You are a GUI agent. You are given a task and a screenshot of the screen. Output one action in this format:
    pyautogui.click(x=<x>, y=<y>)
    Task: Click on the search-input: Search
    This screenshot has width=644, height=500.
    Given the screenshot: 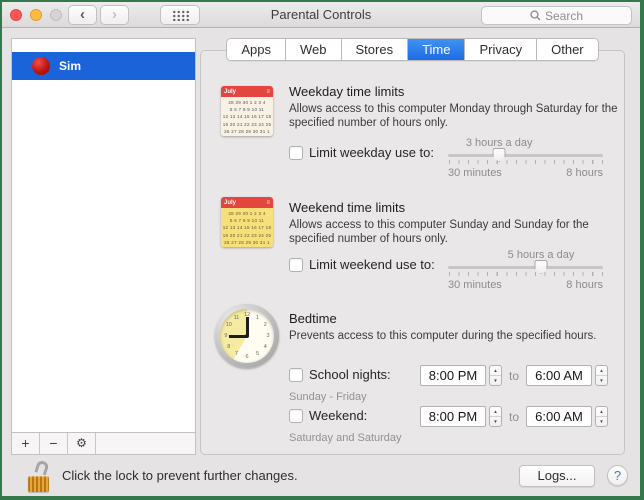 What is the action you would take?
    pyautogui.click(x=556, y=15)
    